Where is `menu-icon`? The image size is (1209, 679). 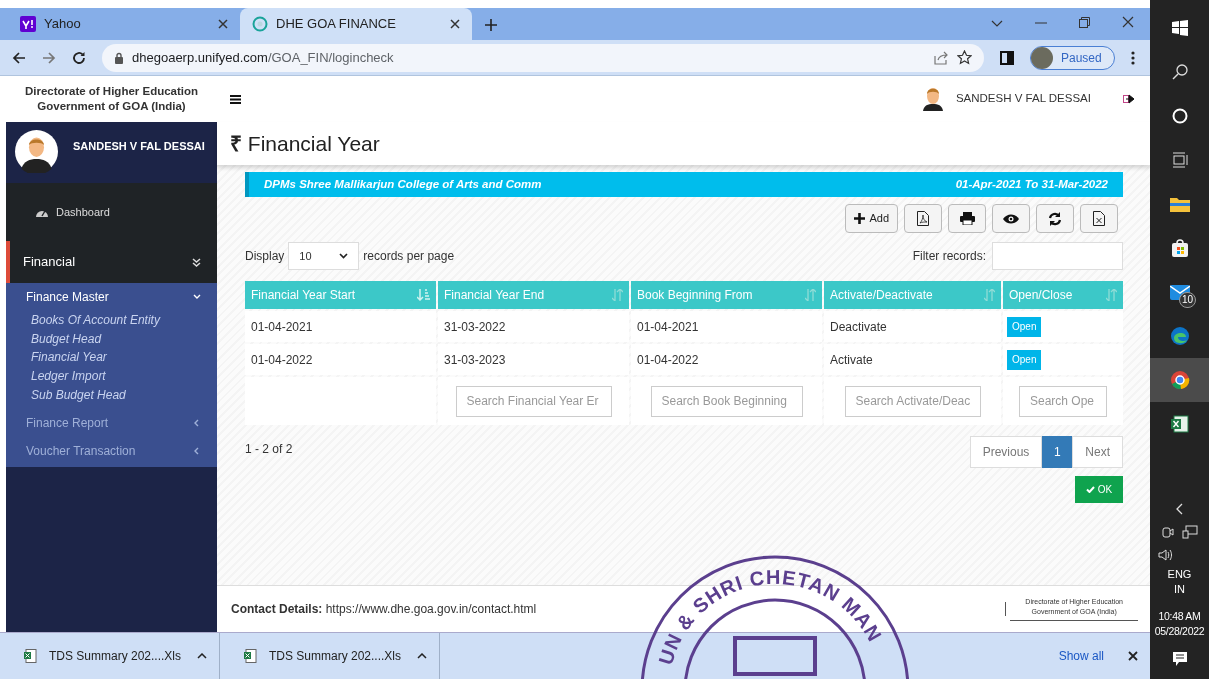 menu-icon is located at coordinates (235, 99).